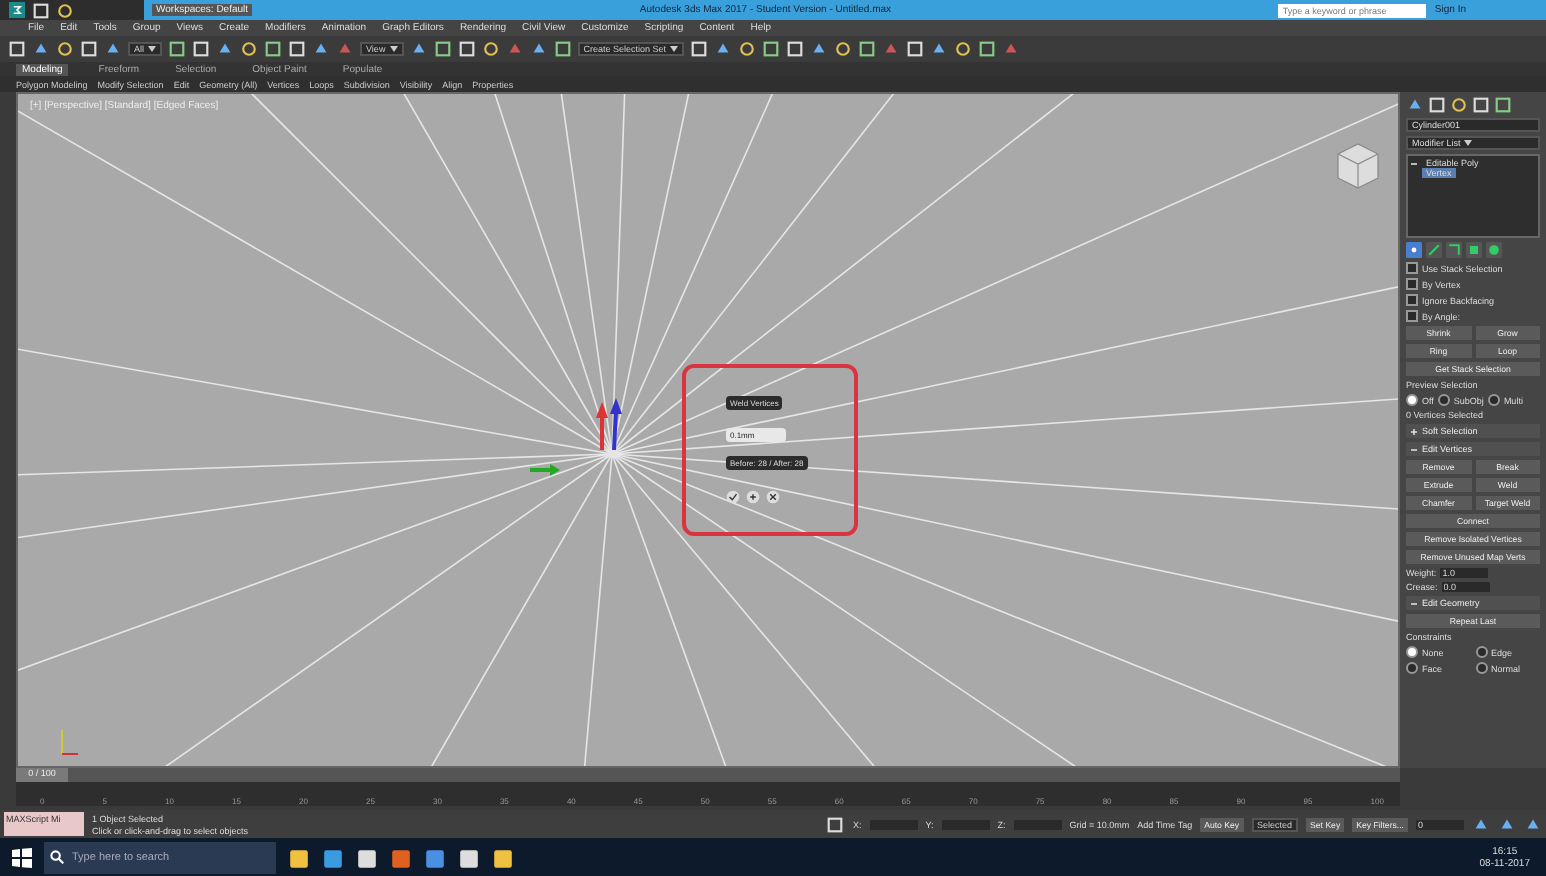 The width and height of the screenshot is (1546, 876). What do you see at coordinates (609, 424) in the screenshot?
I see `transform-gizmo-icon` at bounding box center [609, 424].